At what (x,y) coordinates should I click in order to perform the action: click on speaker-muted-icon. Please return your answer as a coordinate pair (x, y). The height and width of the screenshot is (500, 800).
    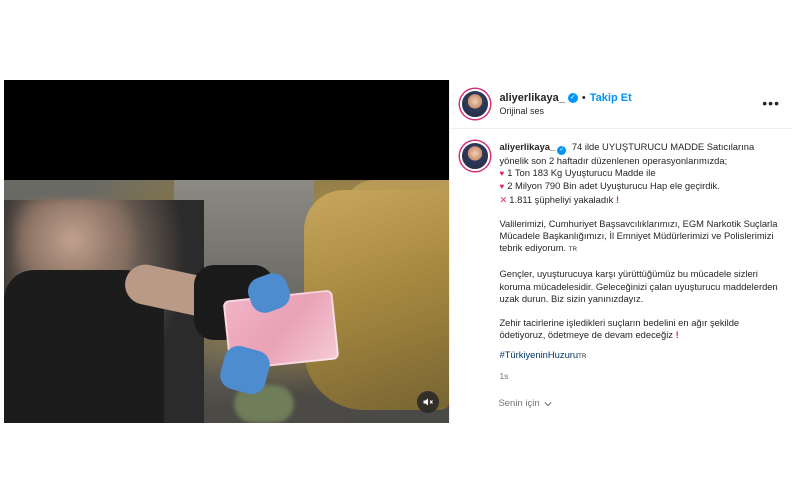
    Looking at the image, I should click on (428, 402).